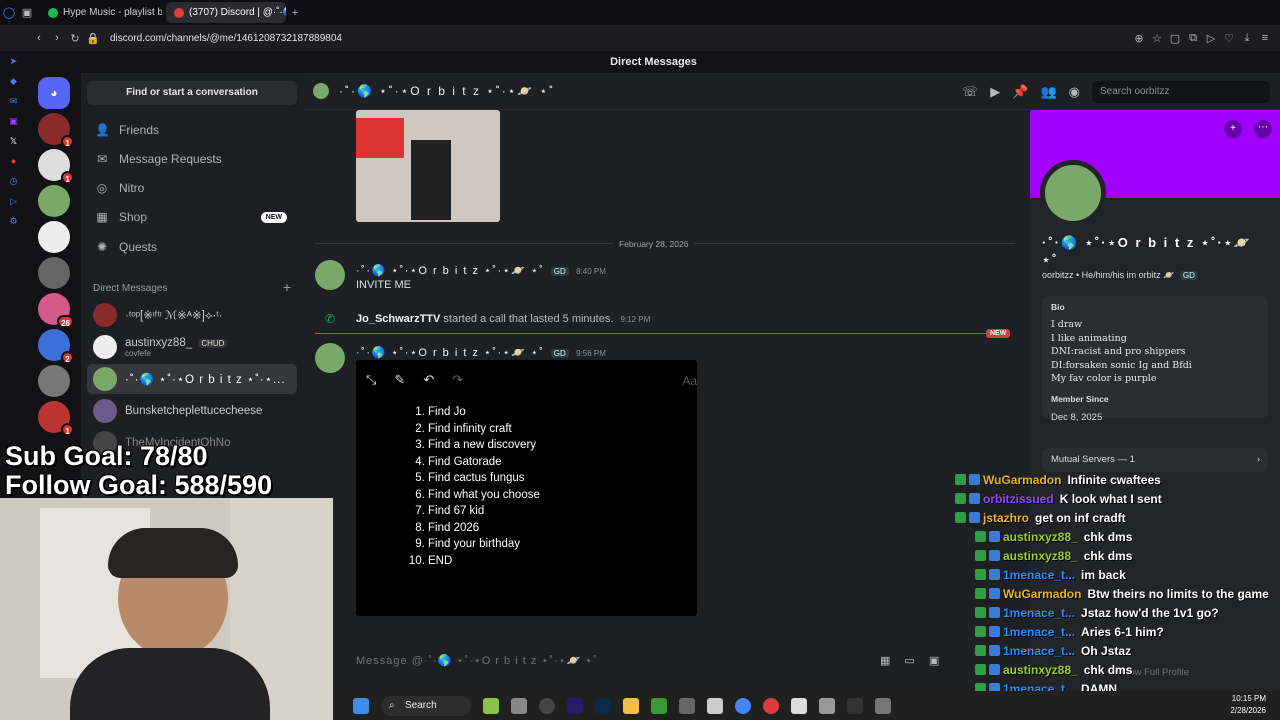  Describe the element at coordinates (1073, 193) in the screenshot. I see `profile-avatar` at that location.